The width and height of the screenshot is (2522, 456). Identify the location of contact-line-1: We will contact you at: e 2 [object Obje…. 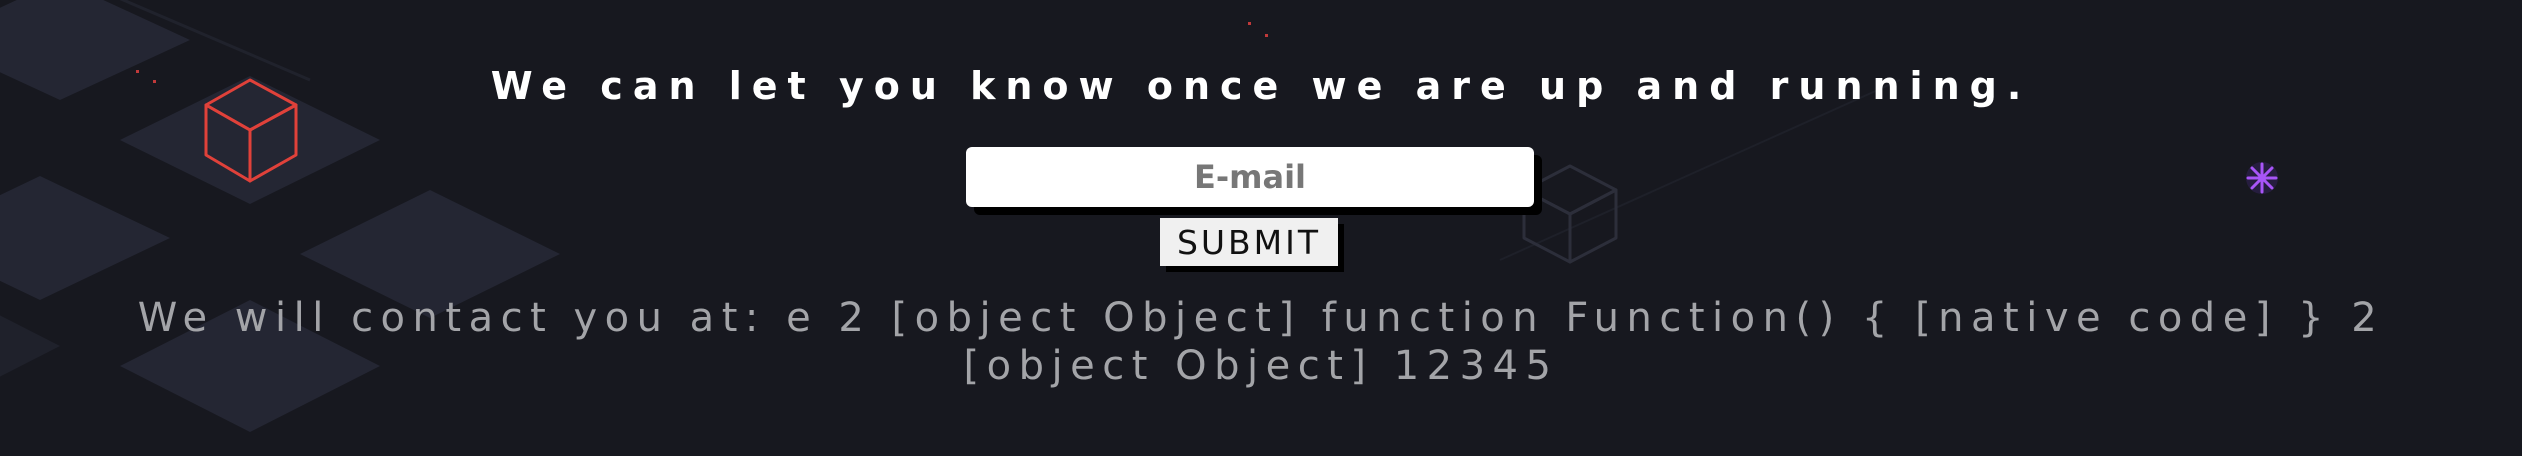
(1261, 318).